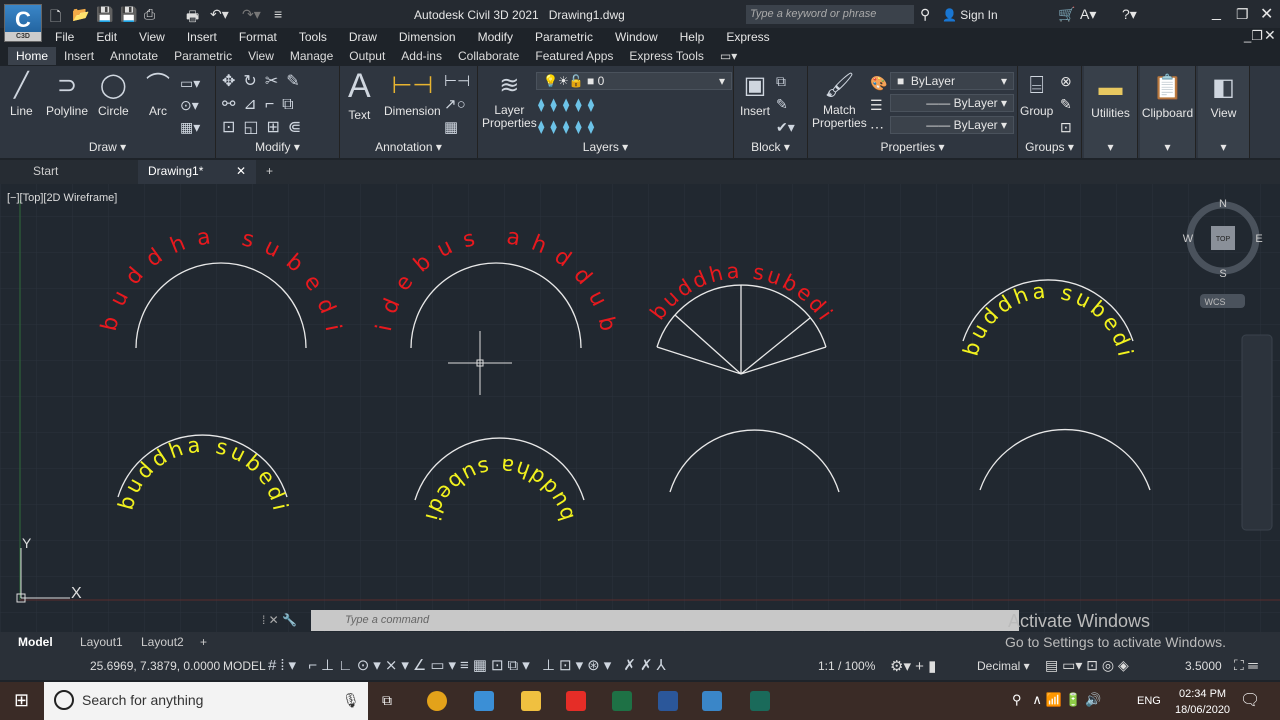  Describe the element at coordinates (636, 36) in the screenshot. I see `menu-window: Window` at that location.